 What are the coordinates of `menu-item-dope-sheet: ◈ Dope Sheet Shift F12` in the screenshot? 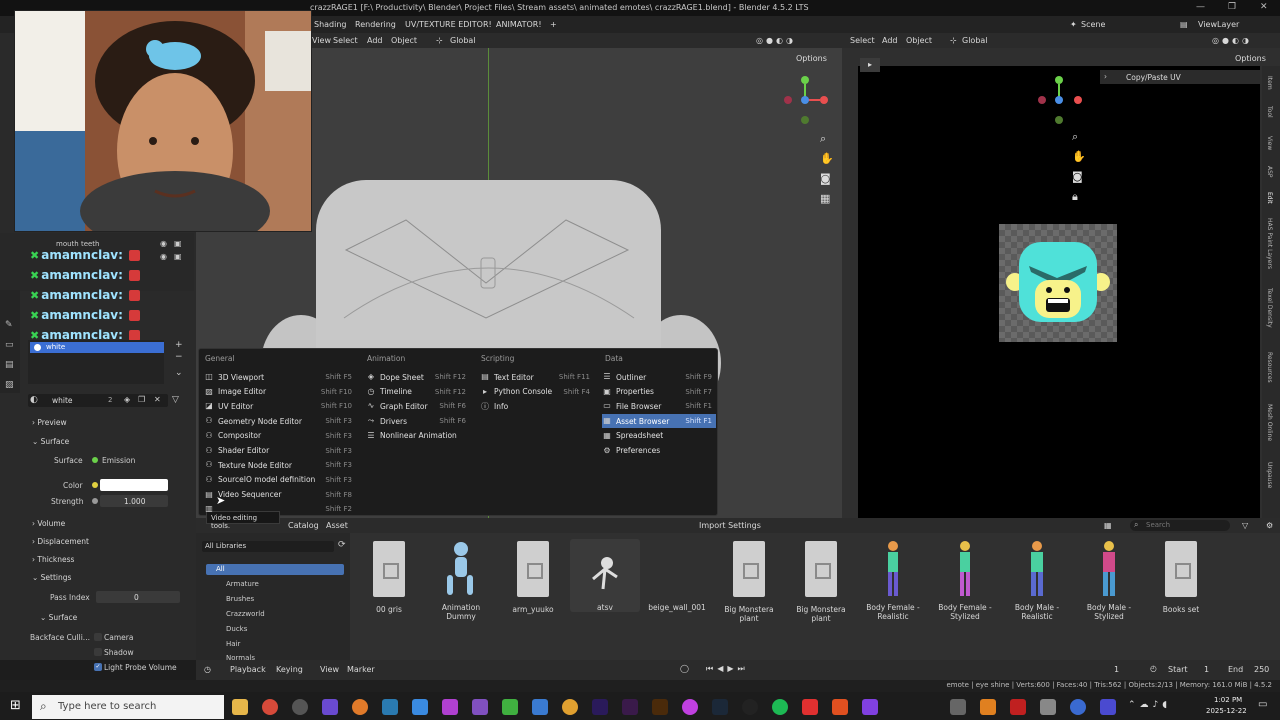 It's located at (418, 377).